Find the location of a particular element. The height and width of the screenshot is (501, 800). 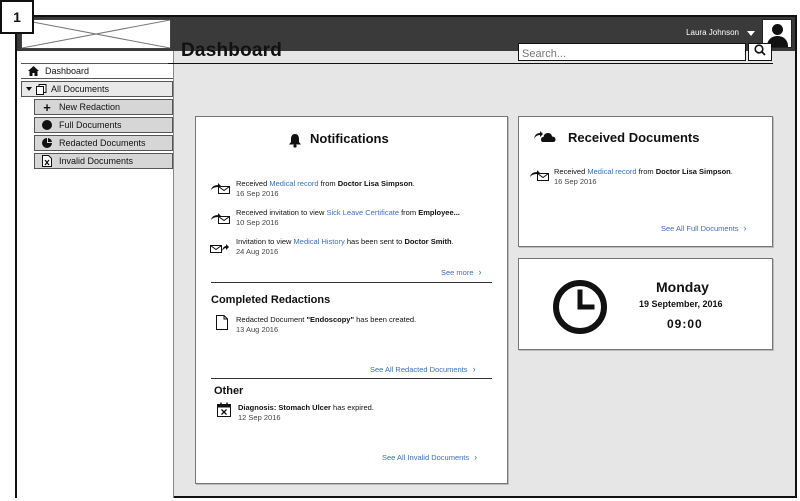

date-label: 19 September, 2016 is located at coordinates (681, 304).